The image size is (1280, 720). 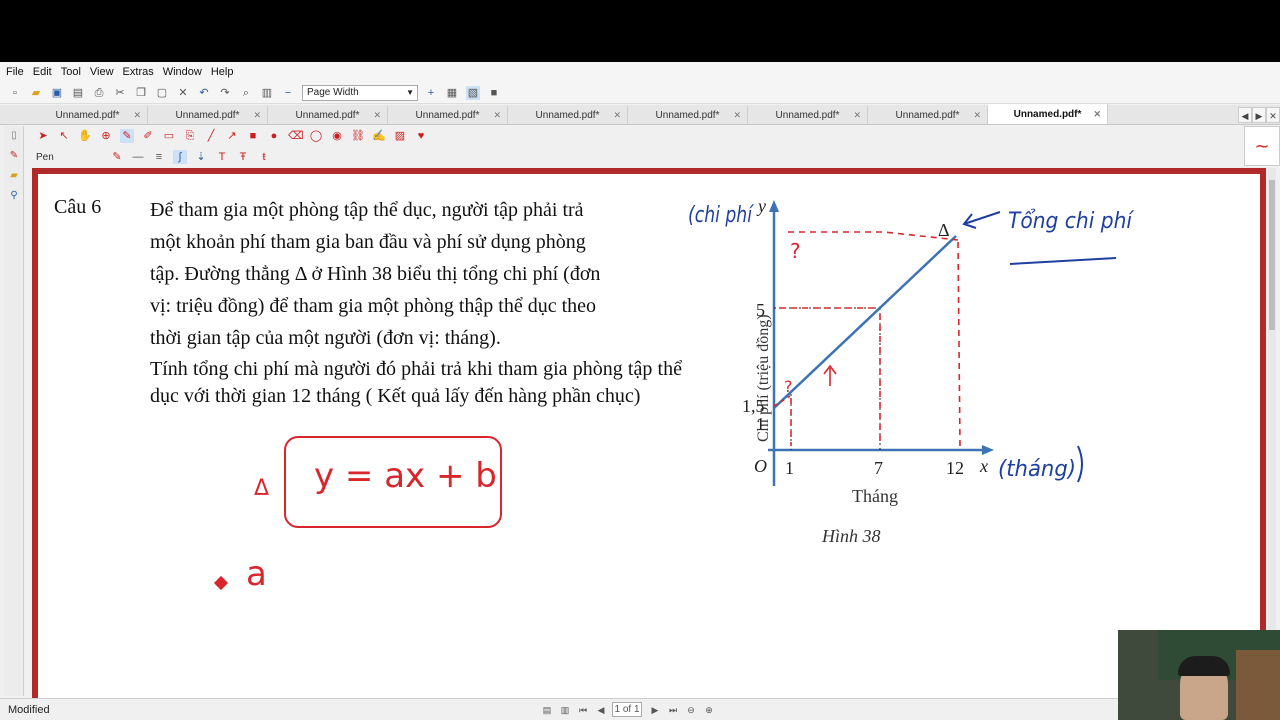 I want to click on y-axis-arrow, so click(x=774, y=206).